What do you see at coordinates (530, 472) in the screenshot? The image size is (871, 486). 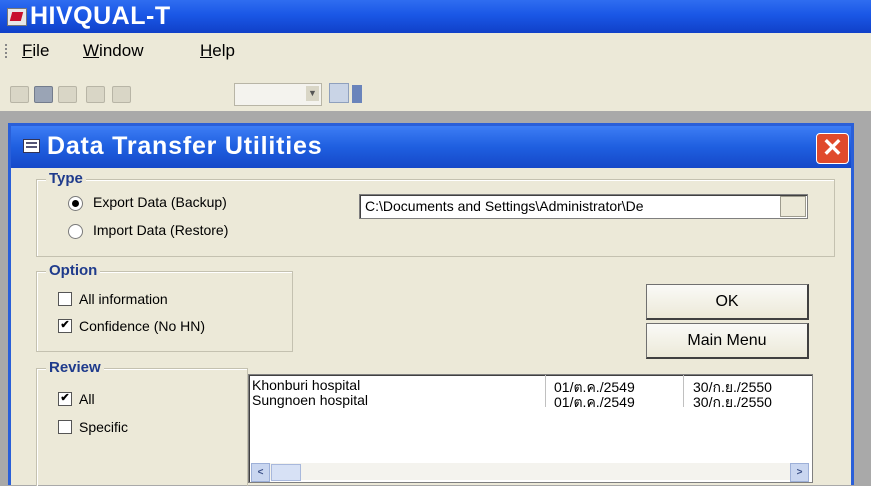 I see `horizontal-scrollbar: < >` at bounding box center [530, 472].